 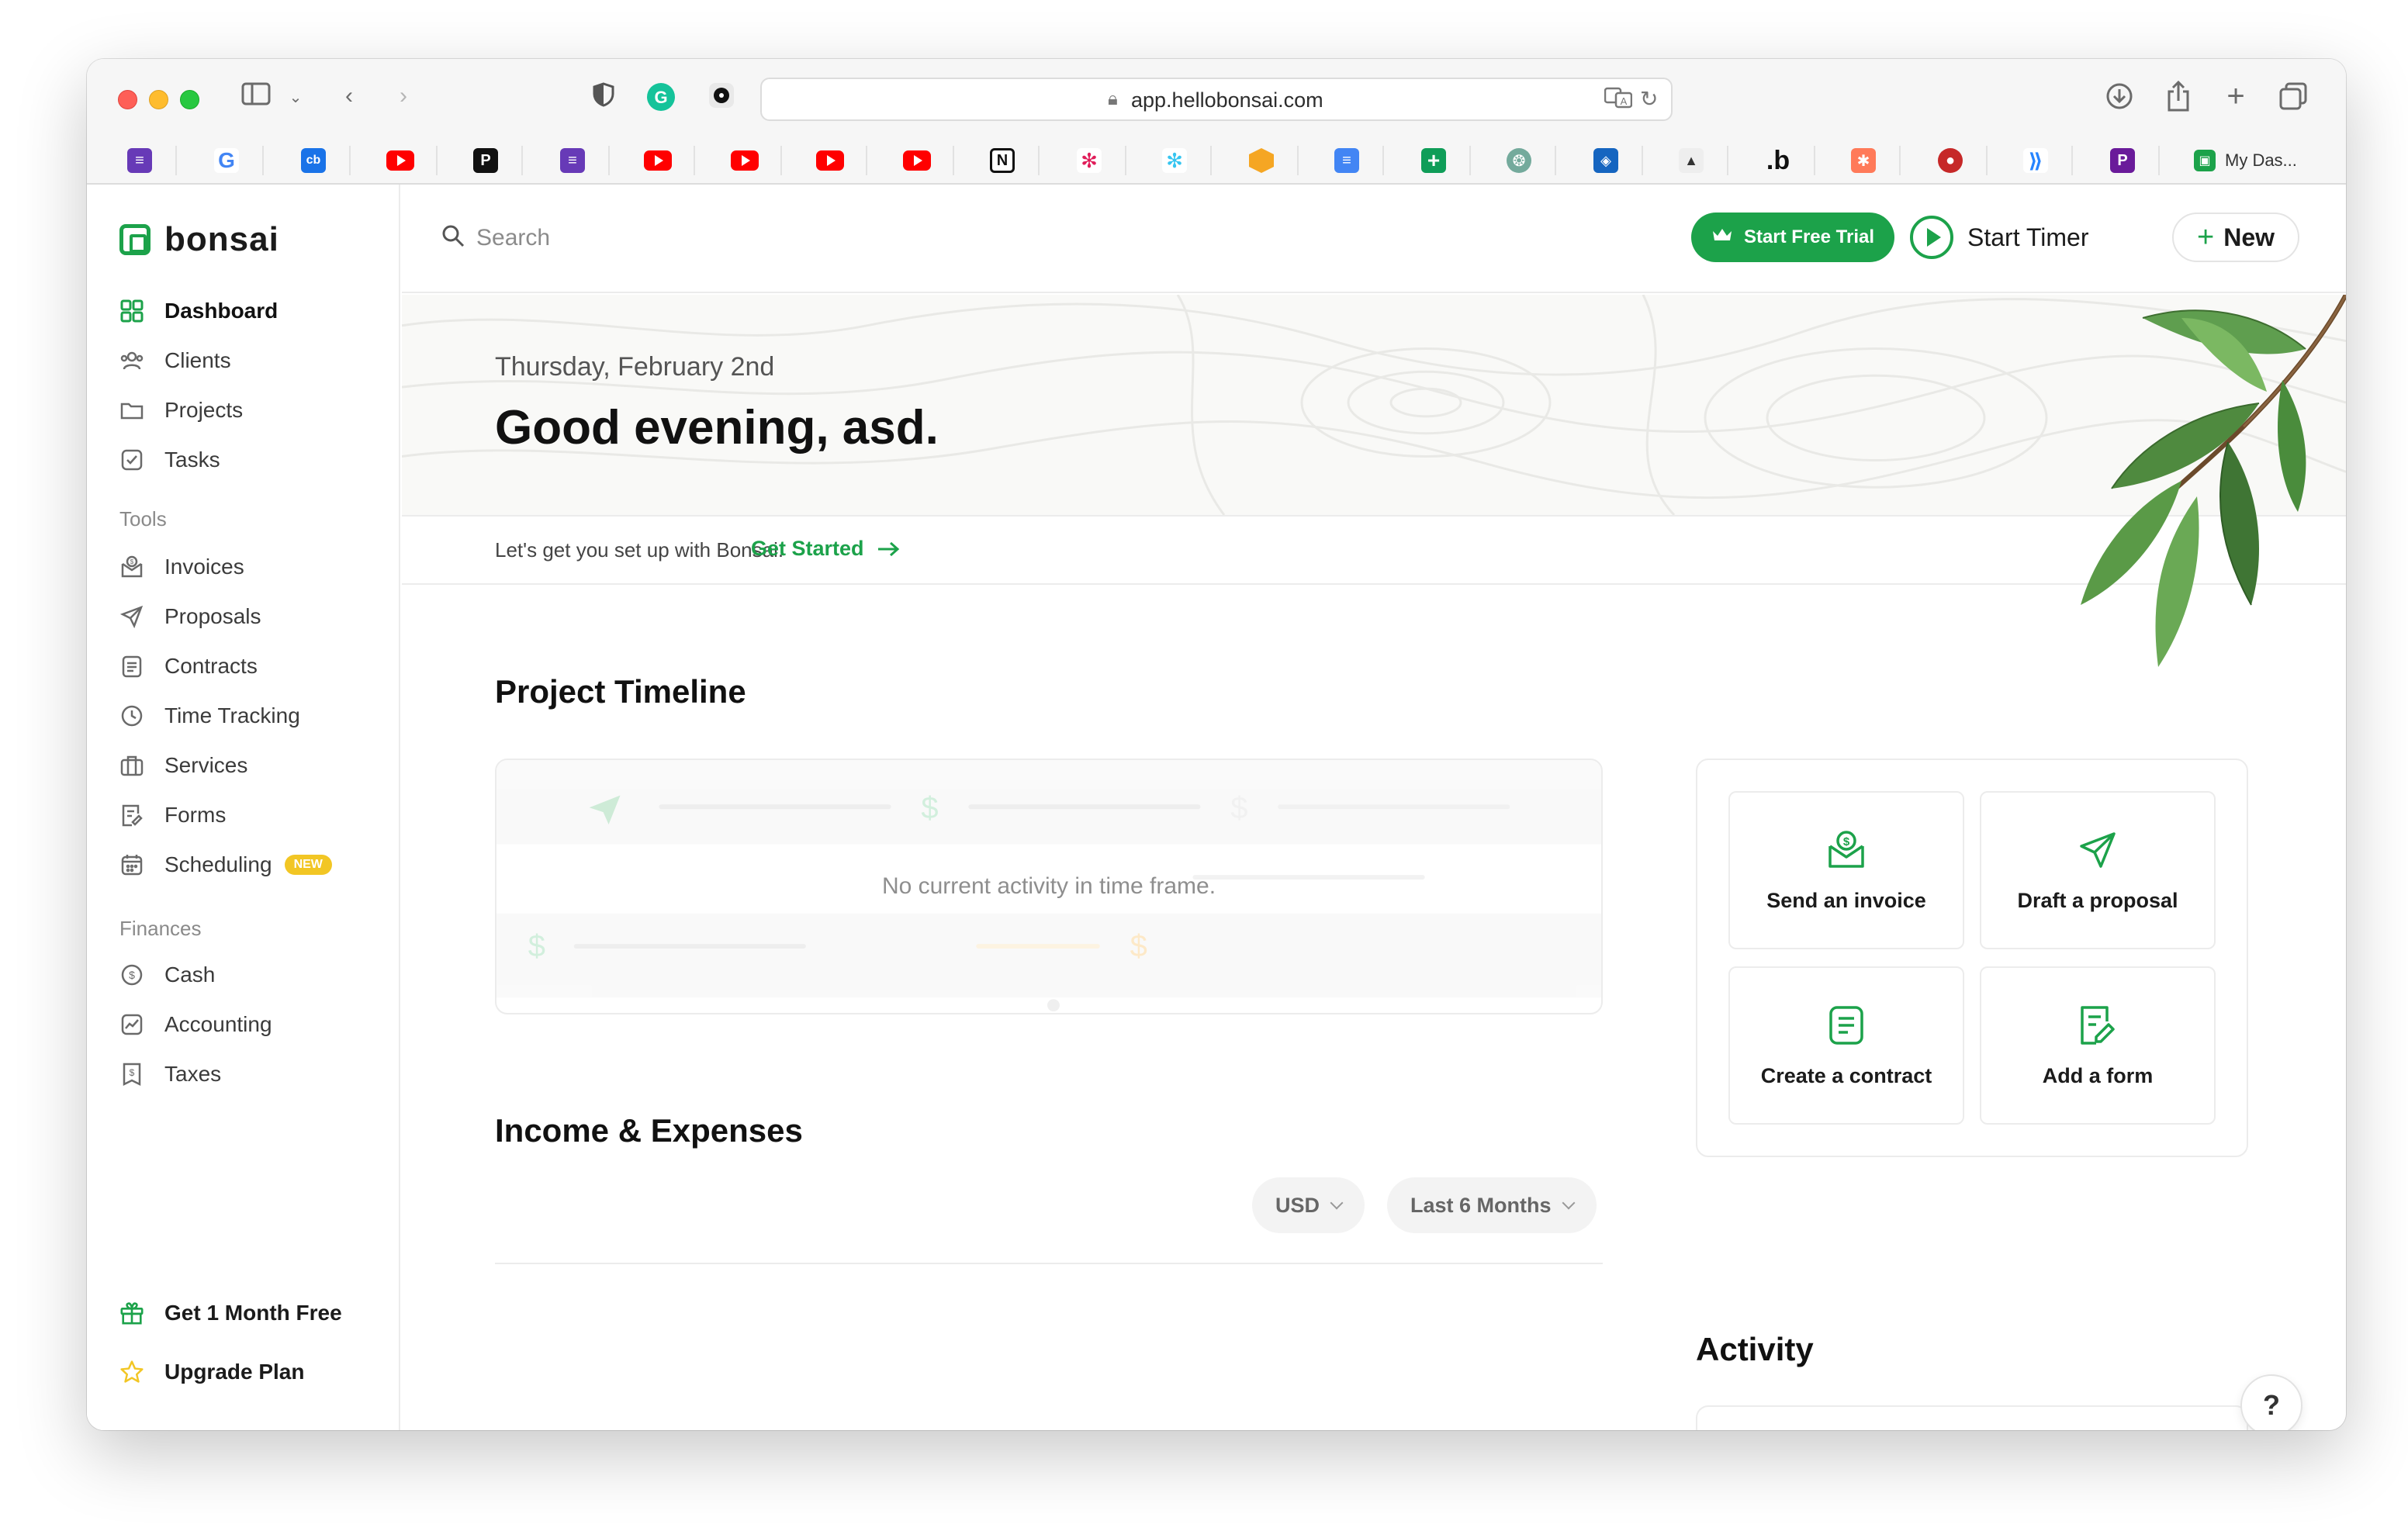 What do you see at coordinates (212, 1372) in the screenshot?
I see `upgrade-plan-link: Upgrade Plan` at bounding box center [212, 1372].